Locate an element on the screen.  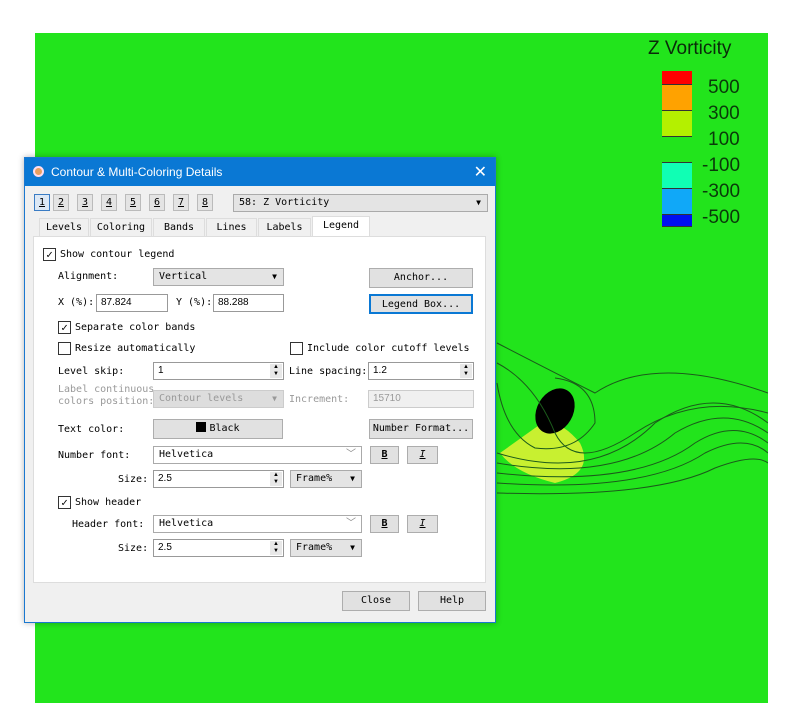
increment-input: 15710 is located at coordinates (421, 399).